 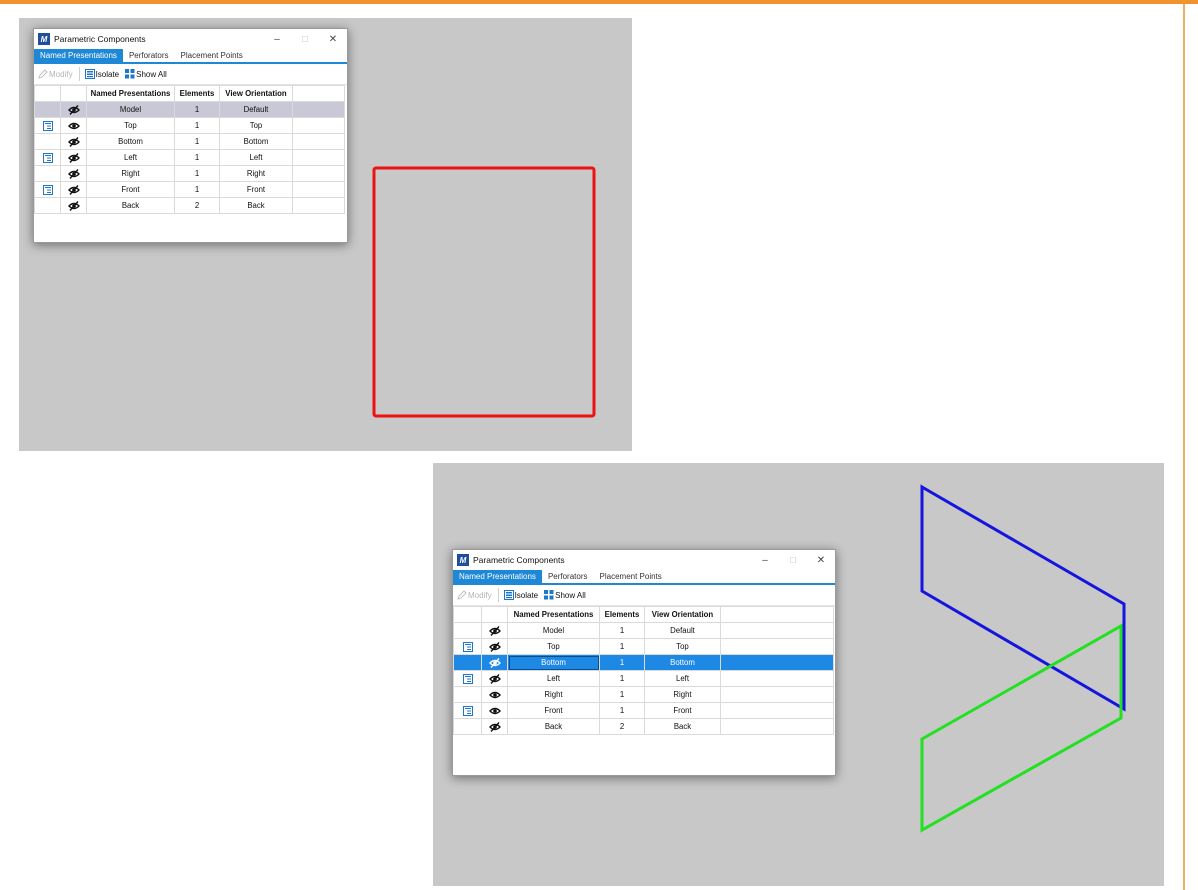 I want to click on name-cell: Back, so click(x=130, y=205).